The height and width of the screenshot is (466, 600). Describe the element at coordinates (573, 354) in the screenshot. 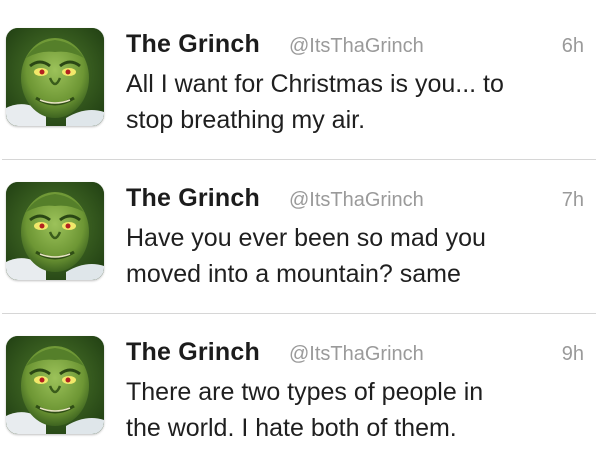

I see `tweet-timestamp: 9h` at that location.